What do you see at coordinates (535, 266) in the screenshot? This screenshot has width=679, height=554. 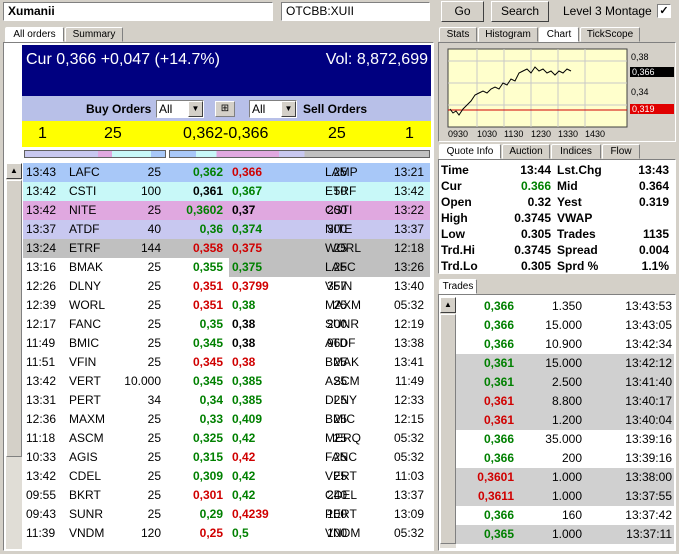 I see `quote-value: 0.305` at bounding box center [535, 266].